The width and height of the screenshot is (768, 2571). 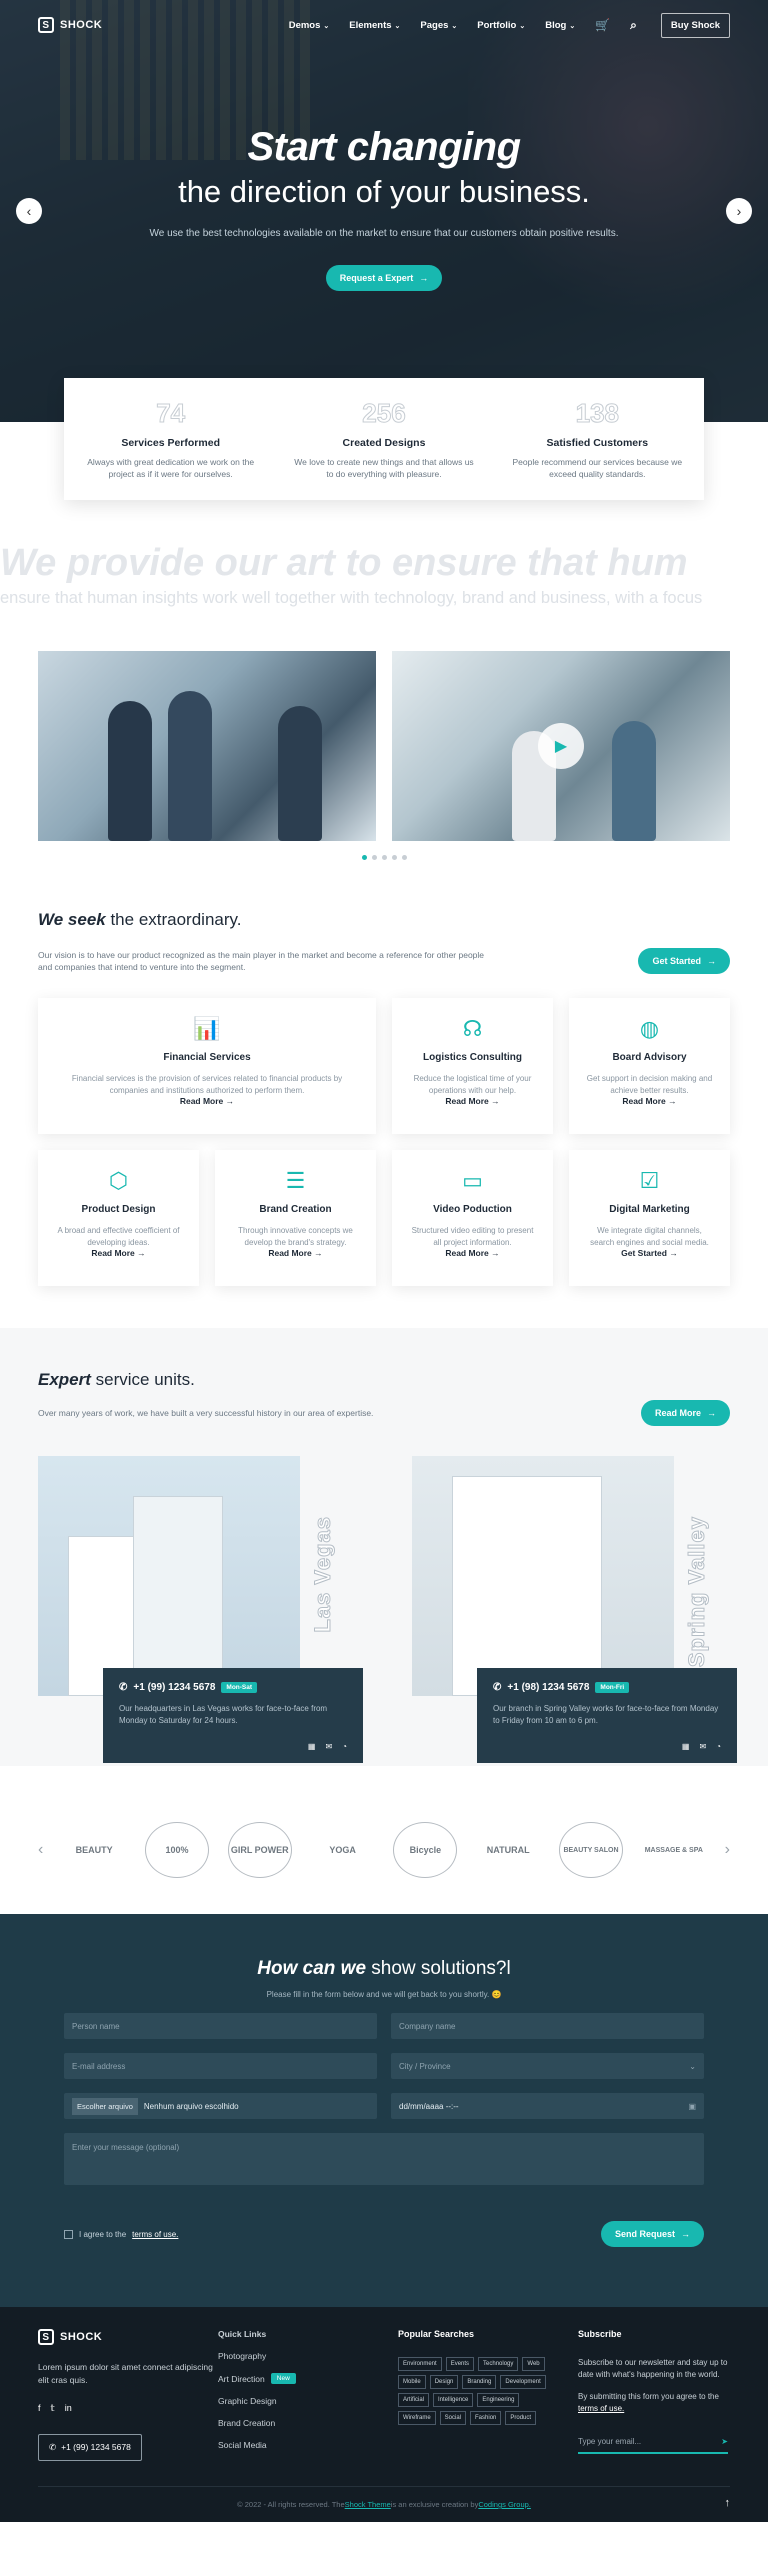 What do you see at coordinates (417, 2418) in the screenshot?
I see `search-tag: Wireframe` at bounding box center [417, 2418].